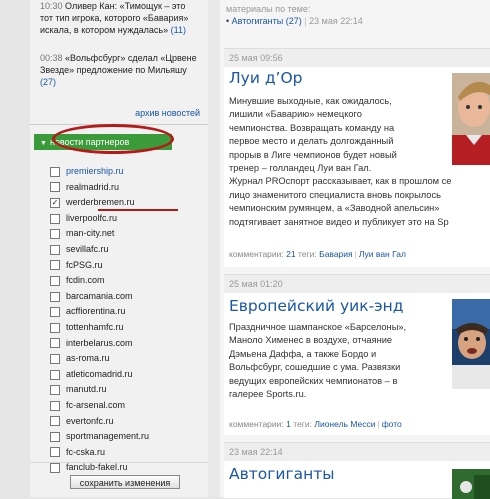 This screenshot has height=499, width=490. I want to click on article-title: Автогиганты, so click(282, 474).